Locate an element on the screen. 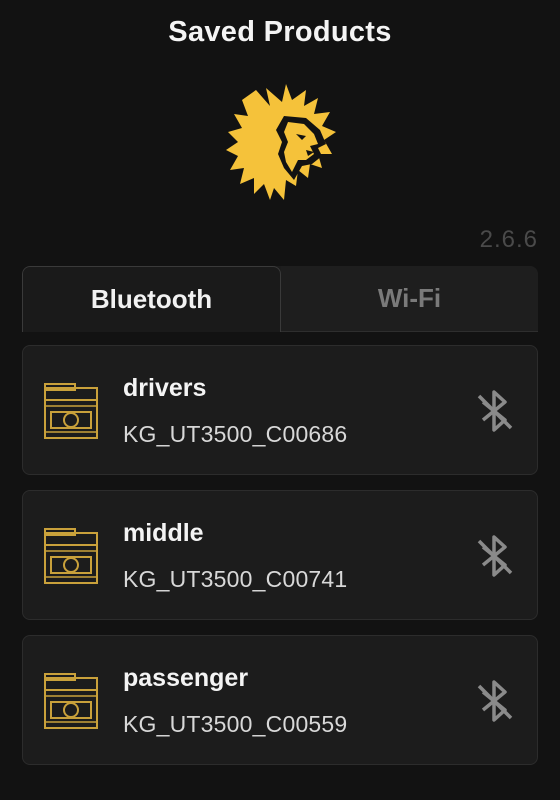  device-id: KG_UT3500_C00686 is located at coordinates (235, 434).